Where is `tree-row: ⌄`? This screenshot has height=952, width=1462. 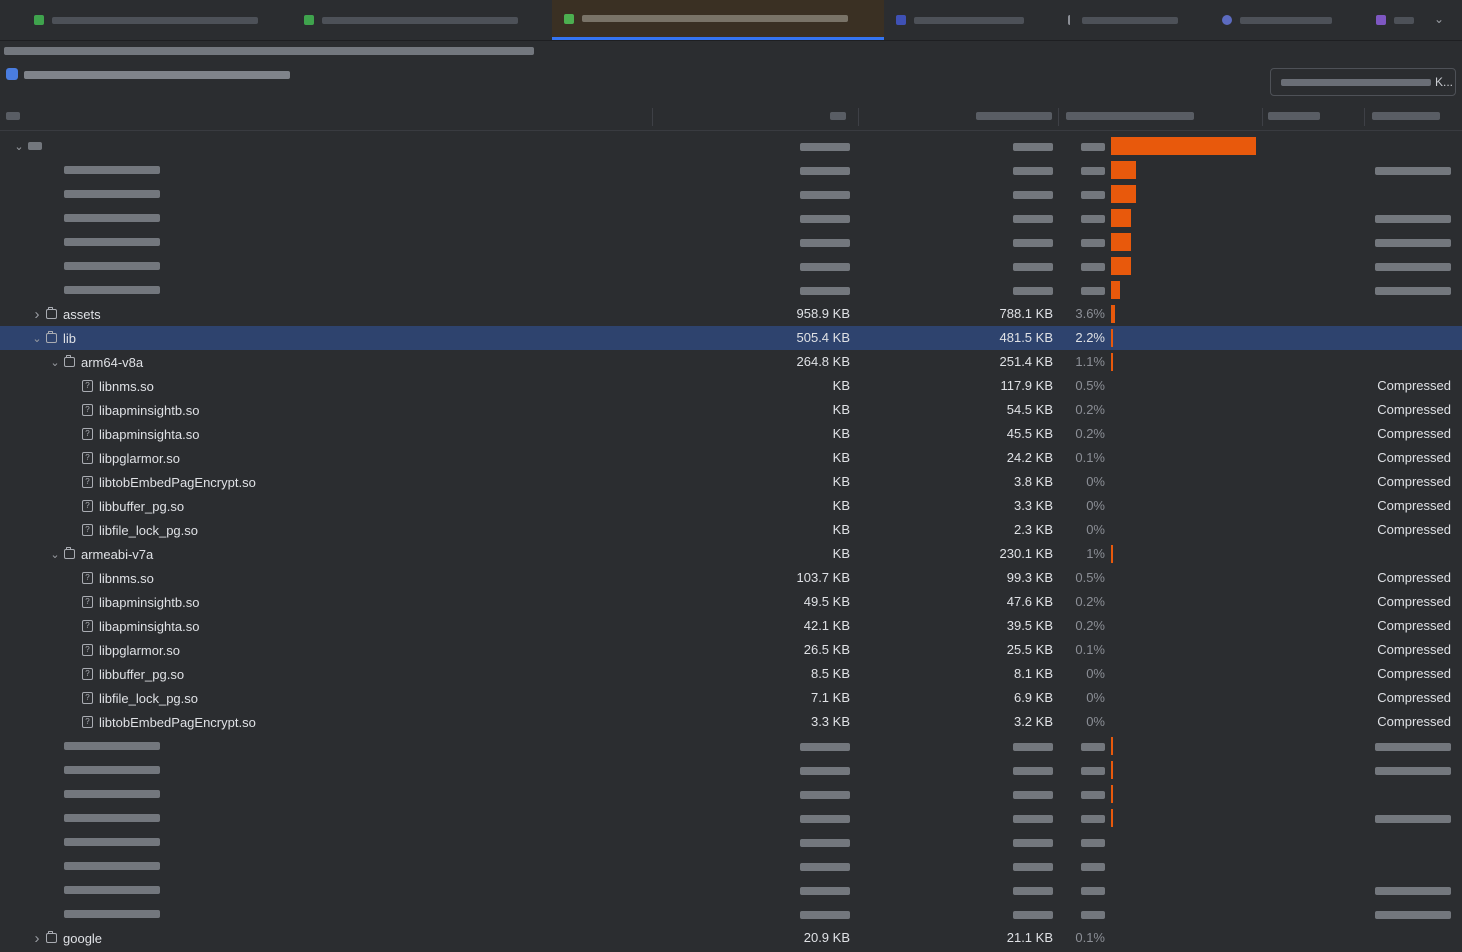
tree-row: ⌄ is located at coordinates (731, 146).